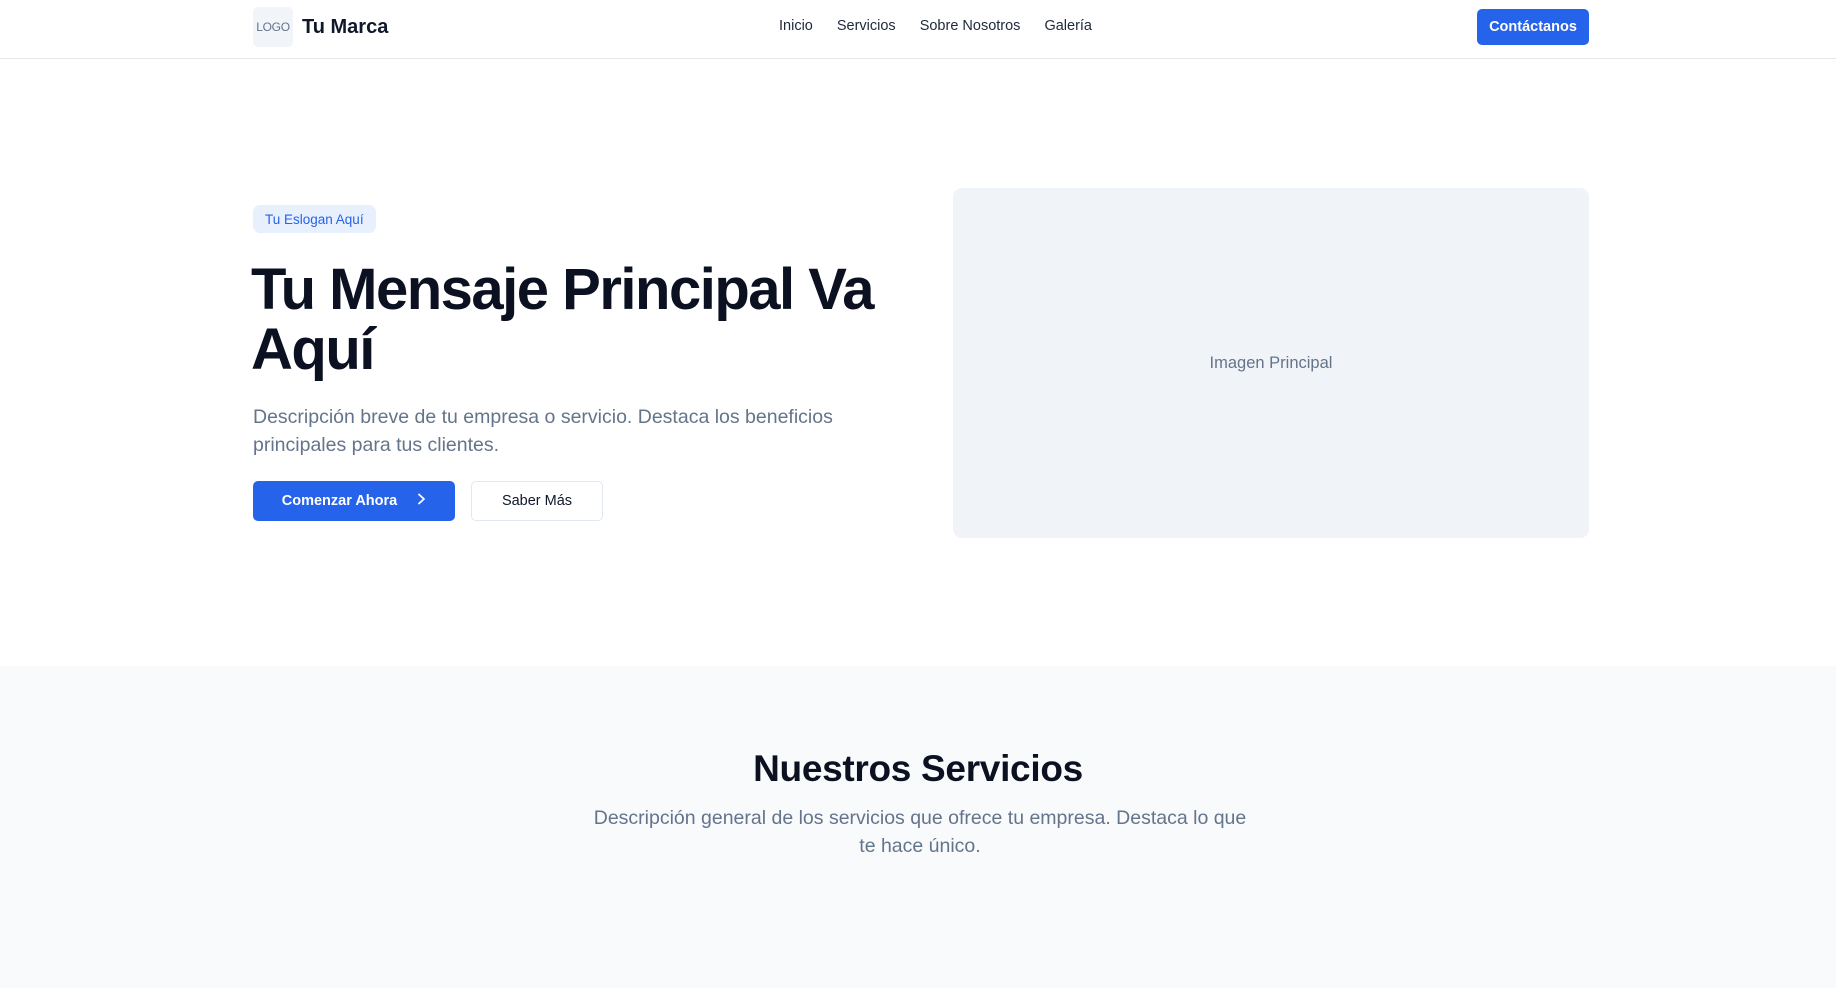 This screenshot has width=1836, height=988. What do you see at coordinates (339, 501) in the screenshot?
I see `start-now-label: Comenzar Ahora` at bounding box center [339, 501].